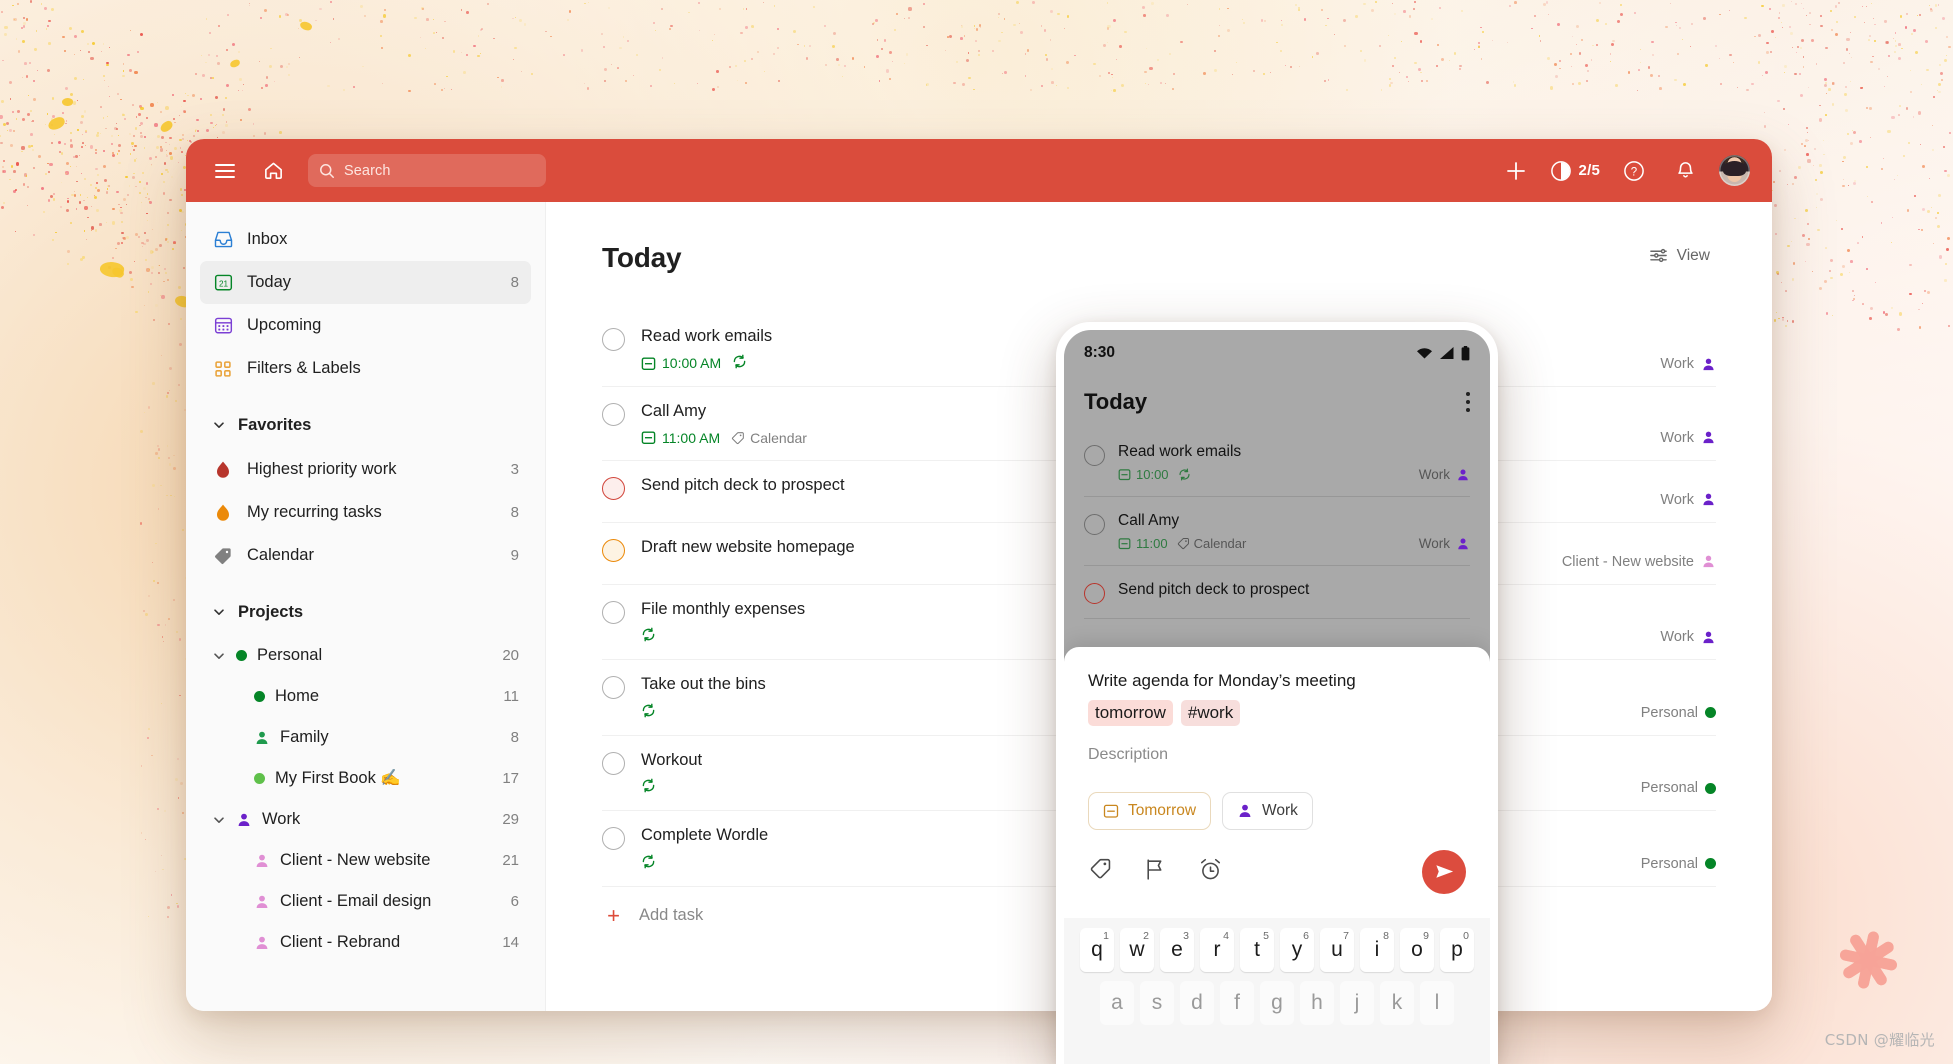 This screenshot has width=1953, height=1064. What do you see at coordinates (1097, 950) in the screenshot?
I see `key-q: 1q` at bounding box center [1097, 950].